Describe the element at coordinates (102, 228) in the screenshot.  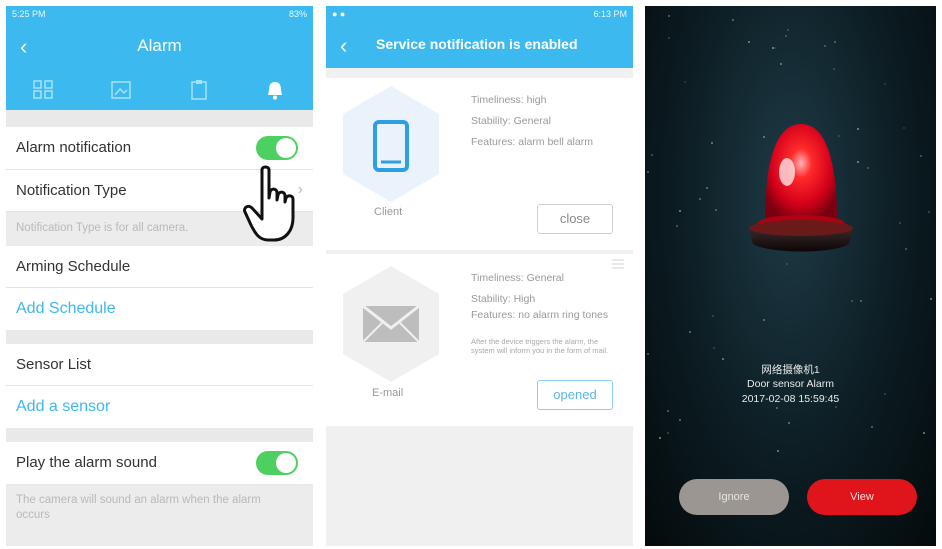
I see `notification-hint-text: Notification Type is for all camera.` at that location.